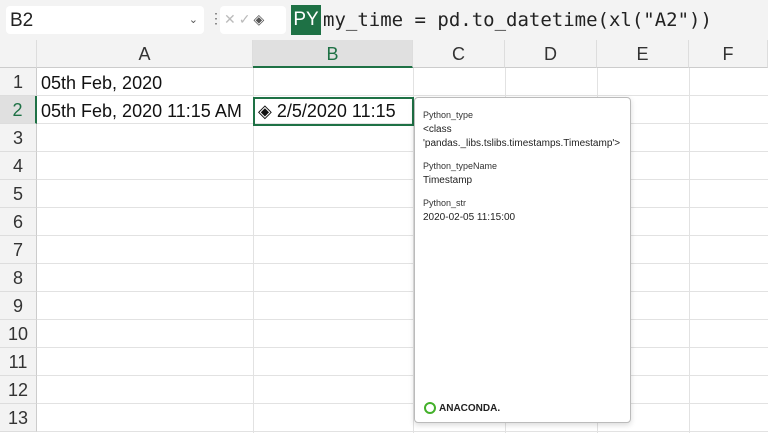 This screenshot has height=433, width=768. I want to click on output-type-icon: ◈, so click(260, 19).